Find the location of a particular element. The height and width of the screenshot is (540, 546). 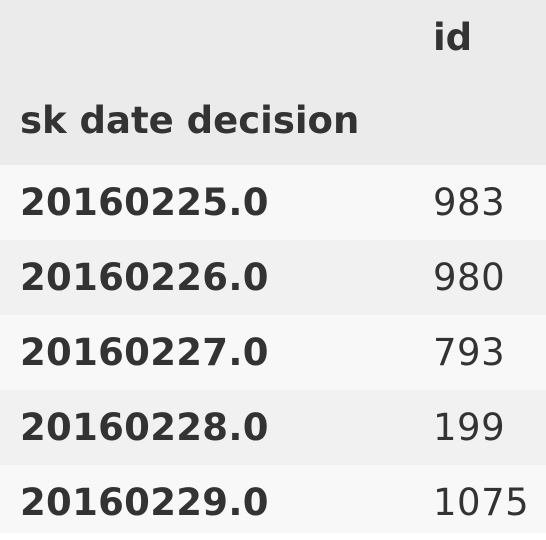

row-index-cell: 20160227.0 is located at coordinates (144, 352).